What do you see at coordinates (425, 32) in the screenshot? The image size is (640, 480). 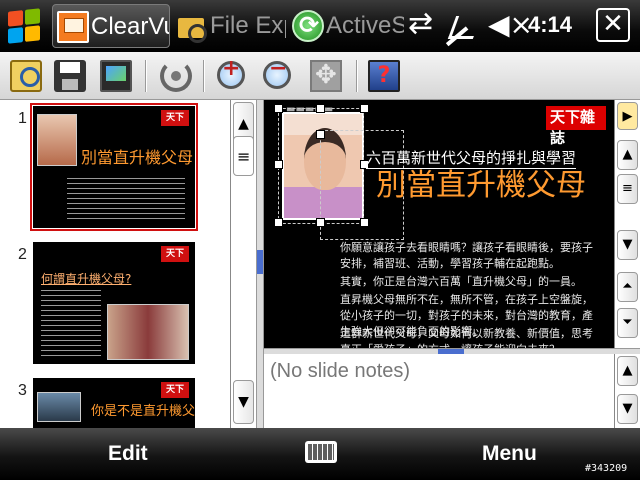 I see `data-connection-icon: ⇄` at bounding box center [425, 32].